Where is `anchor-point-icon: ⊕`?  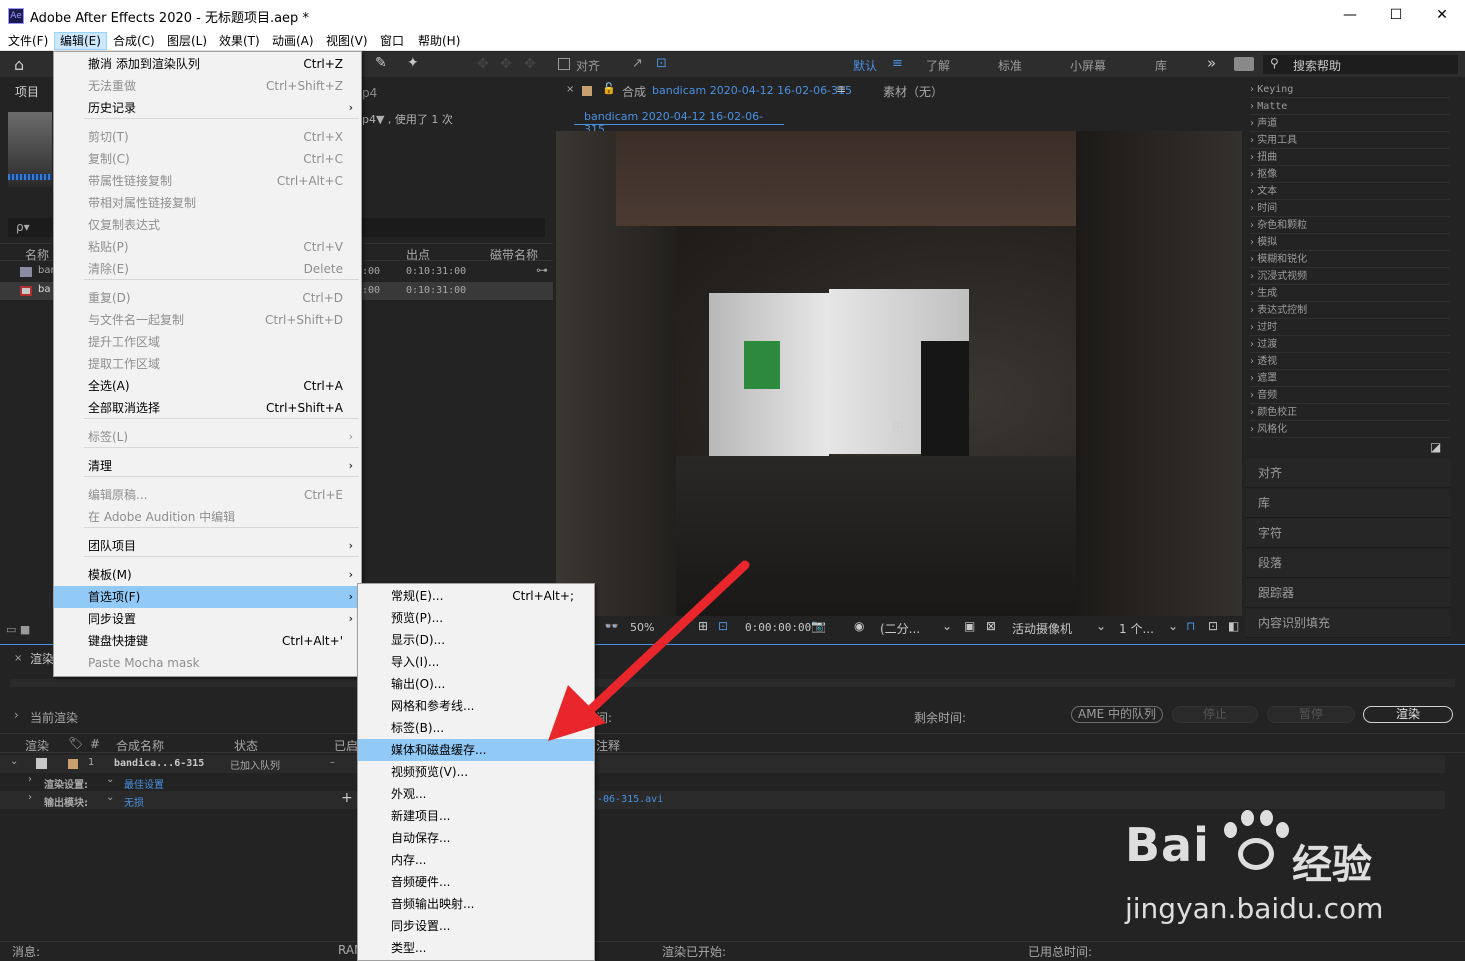 anchor-point-icon: ⊕ is located at coordinates (897, 426).